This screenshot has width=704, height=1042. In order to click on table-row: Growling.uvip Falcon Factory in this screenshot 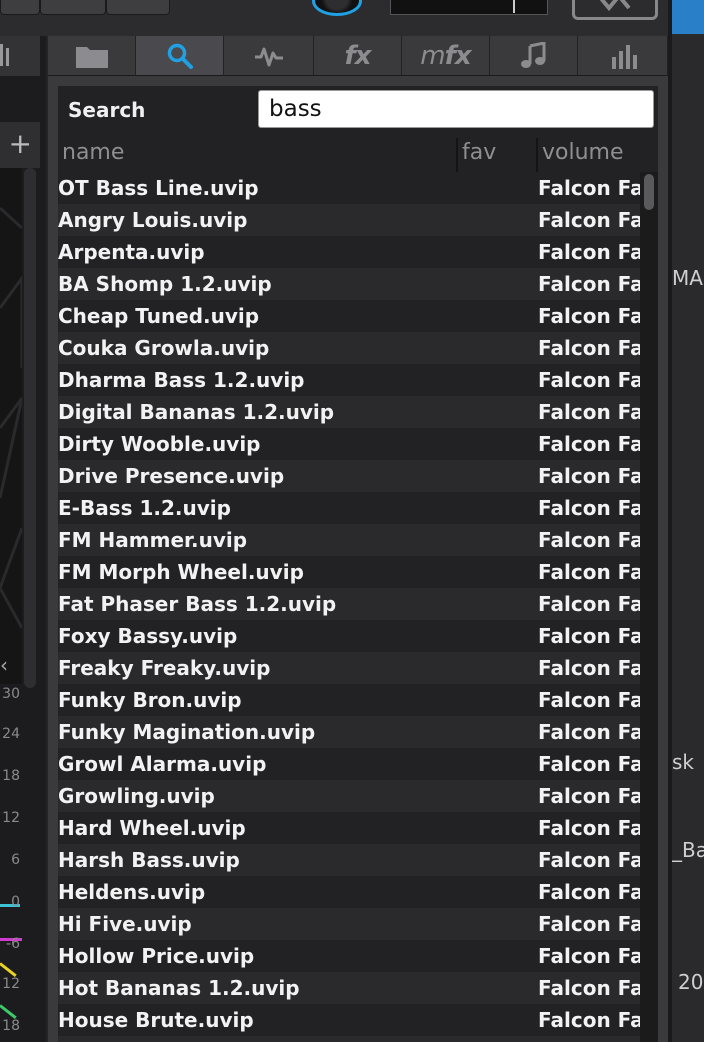, I will do `click(349, 796)`.